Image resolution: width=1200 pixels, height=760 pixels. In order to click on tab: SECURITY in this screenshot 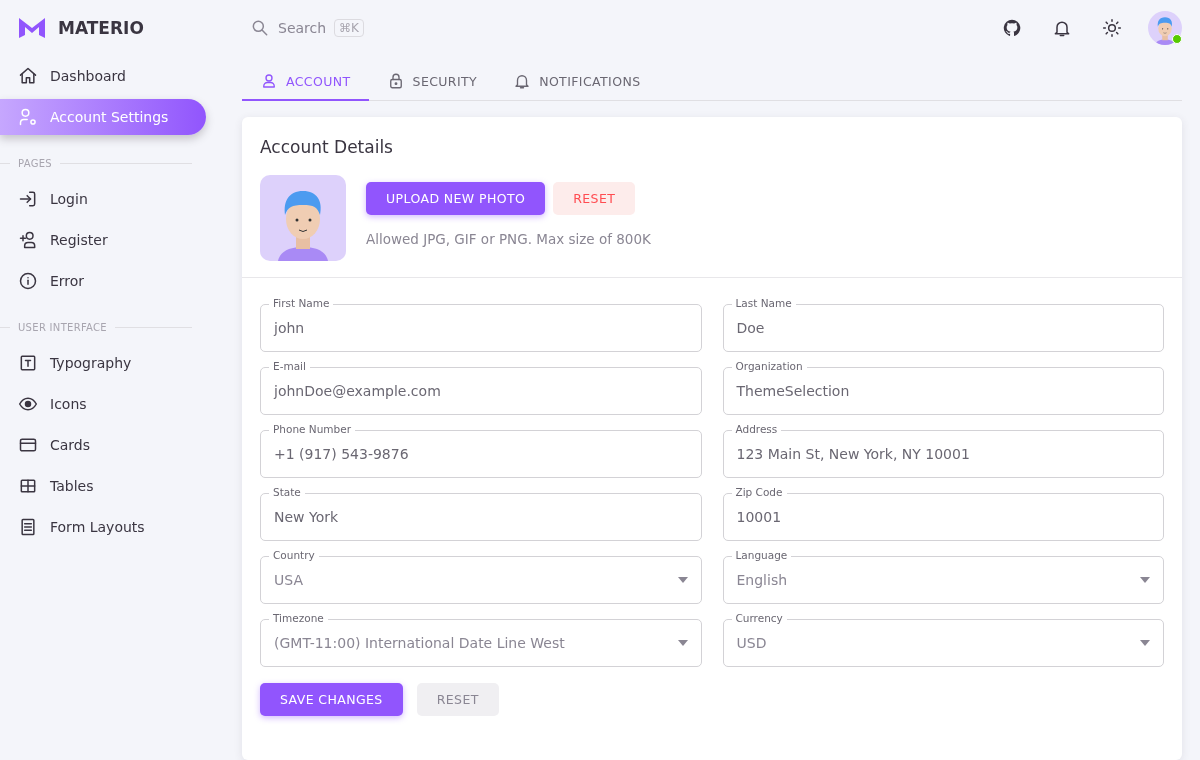, I will do `click(432, 81)`.